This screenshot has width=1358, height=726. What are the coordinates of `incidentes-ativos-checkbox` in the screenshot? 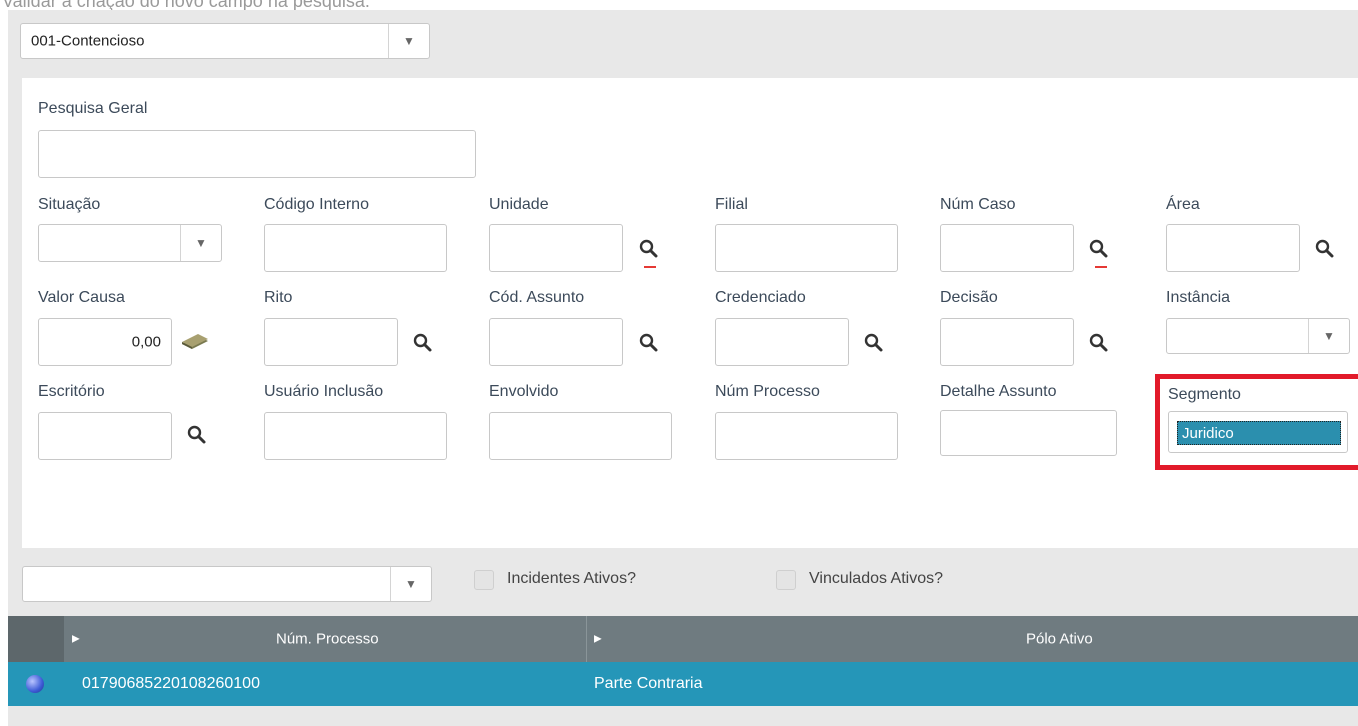 It's located at (484, 580).